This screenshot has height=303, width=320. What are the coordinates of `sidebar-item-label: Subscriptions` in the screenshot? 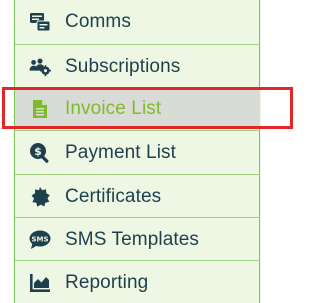 It's located at (123, 66).